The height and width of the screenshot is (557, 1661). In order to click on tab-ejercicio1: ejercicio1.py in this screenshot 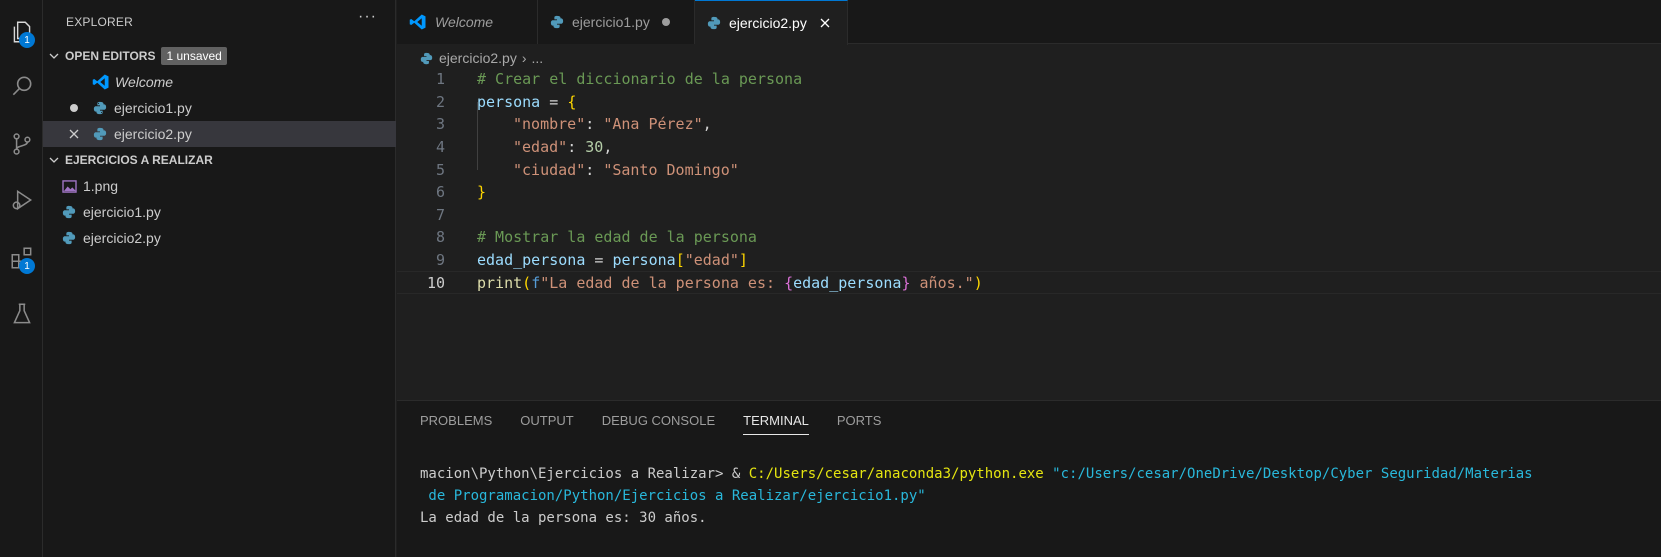, I will do `click(616, 22)`.